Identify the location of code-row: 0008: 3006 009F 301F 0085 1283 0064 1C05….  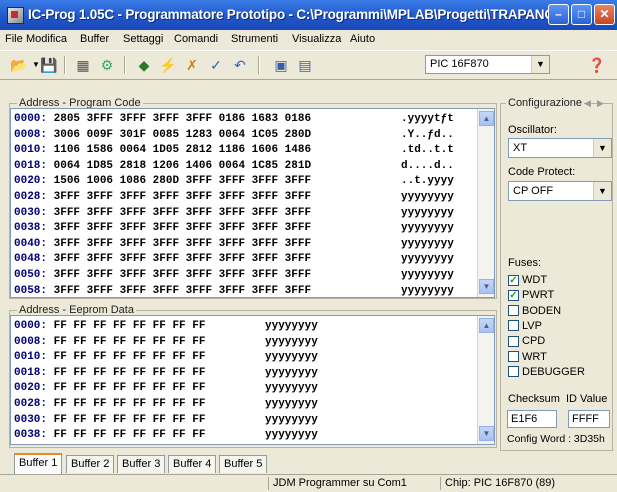
(234, 135).